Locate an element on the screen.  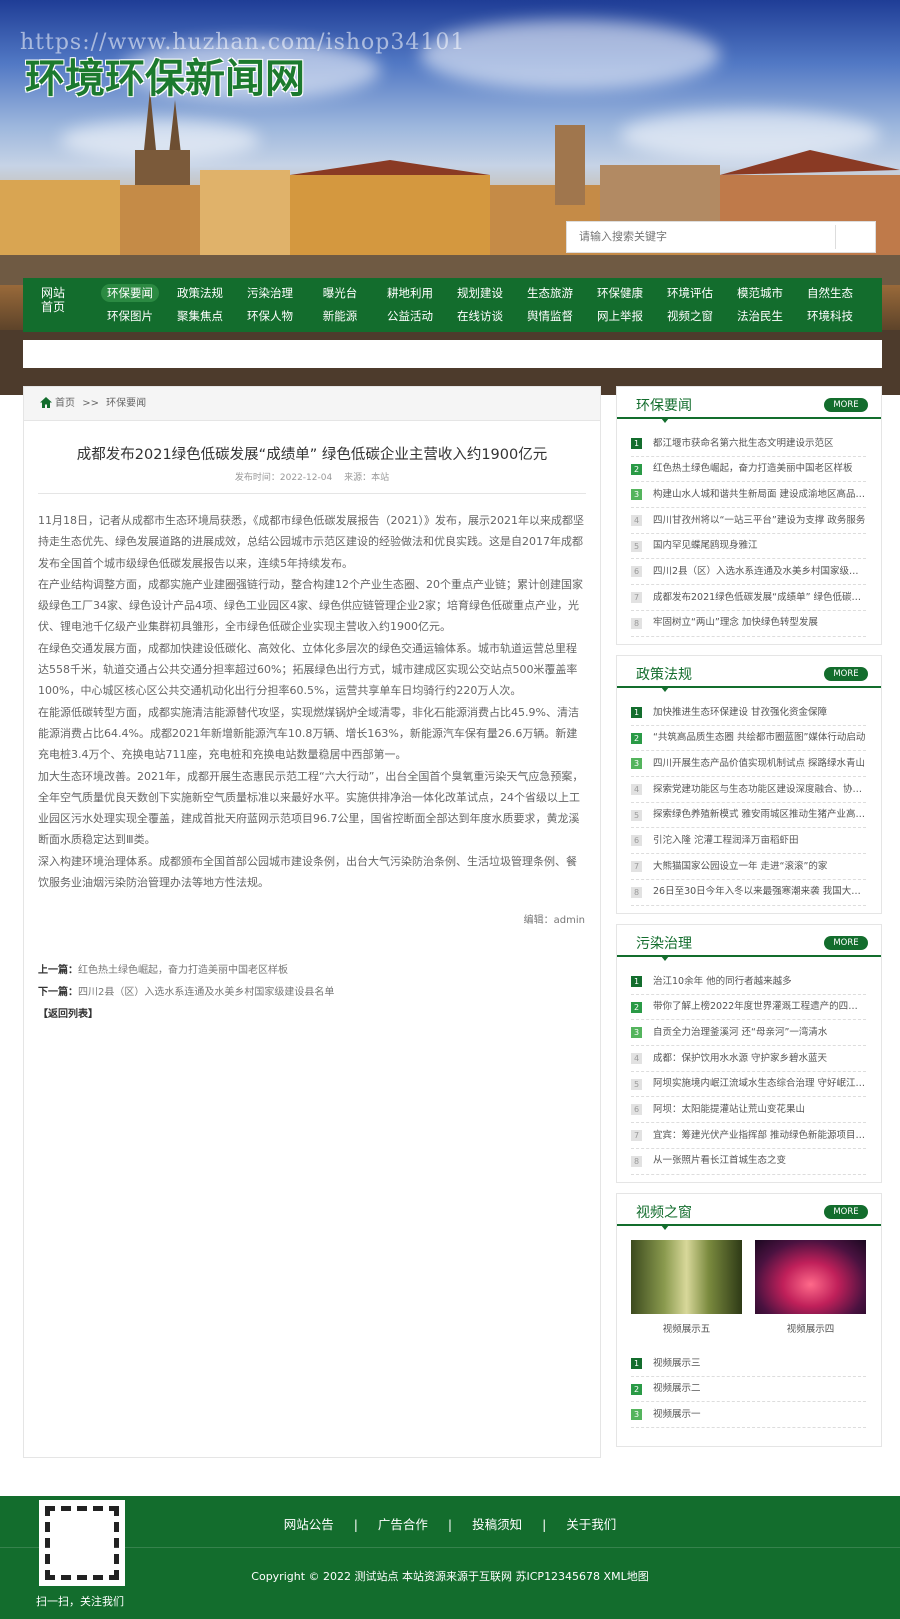
nav-item: 新能源 is located at coordinates (340, 316).